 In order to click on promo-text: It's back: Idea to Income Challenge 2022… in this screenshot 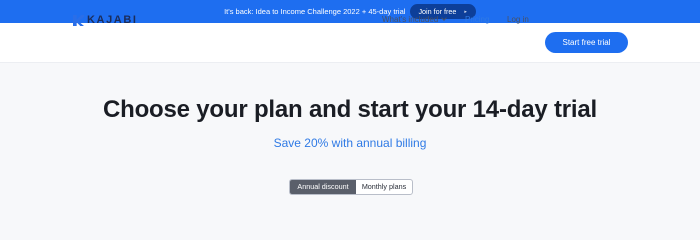, I will do `click(315, 11)`.